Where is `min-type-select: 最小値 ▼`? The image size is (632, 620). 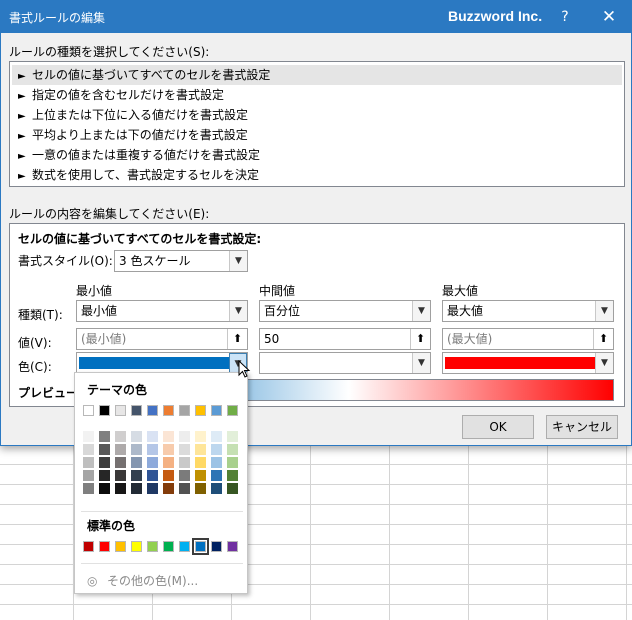
min-type-select: 最小値 ▼ is located at coordinates (162, 311).